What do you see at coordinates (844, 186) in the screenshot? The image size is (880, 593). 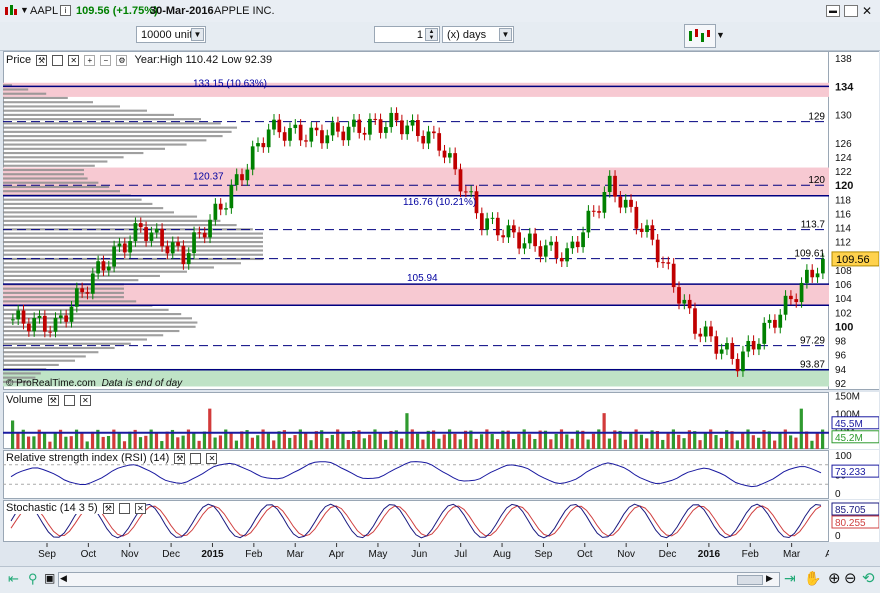 I see `price-tick-label: 120` at bounding box center [844, 186].